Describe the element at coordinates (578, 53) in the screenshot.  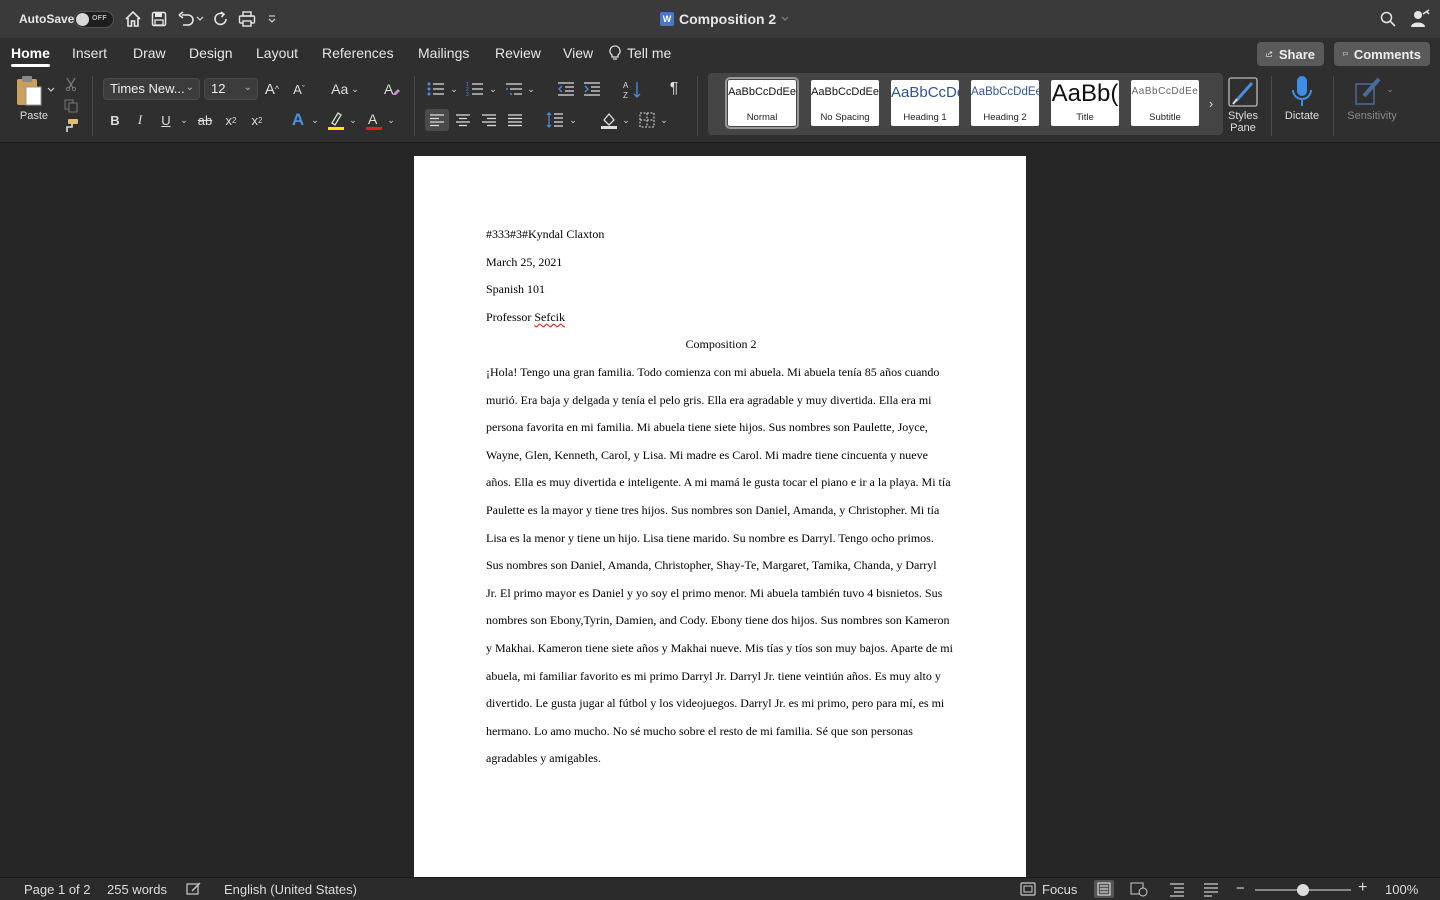
I see `tab-view: View` at that location.